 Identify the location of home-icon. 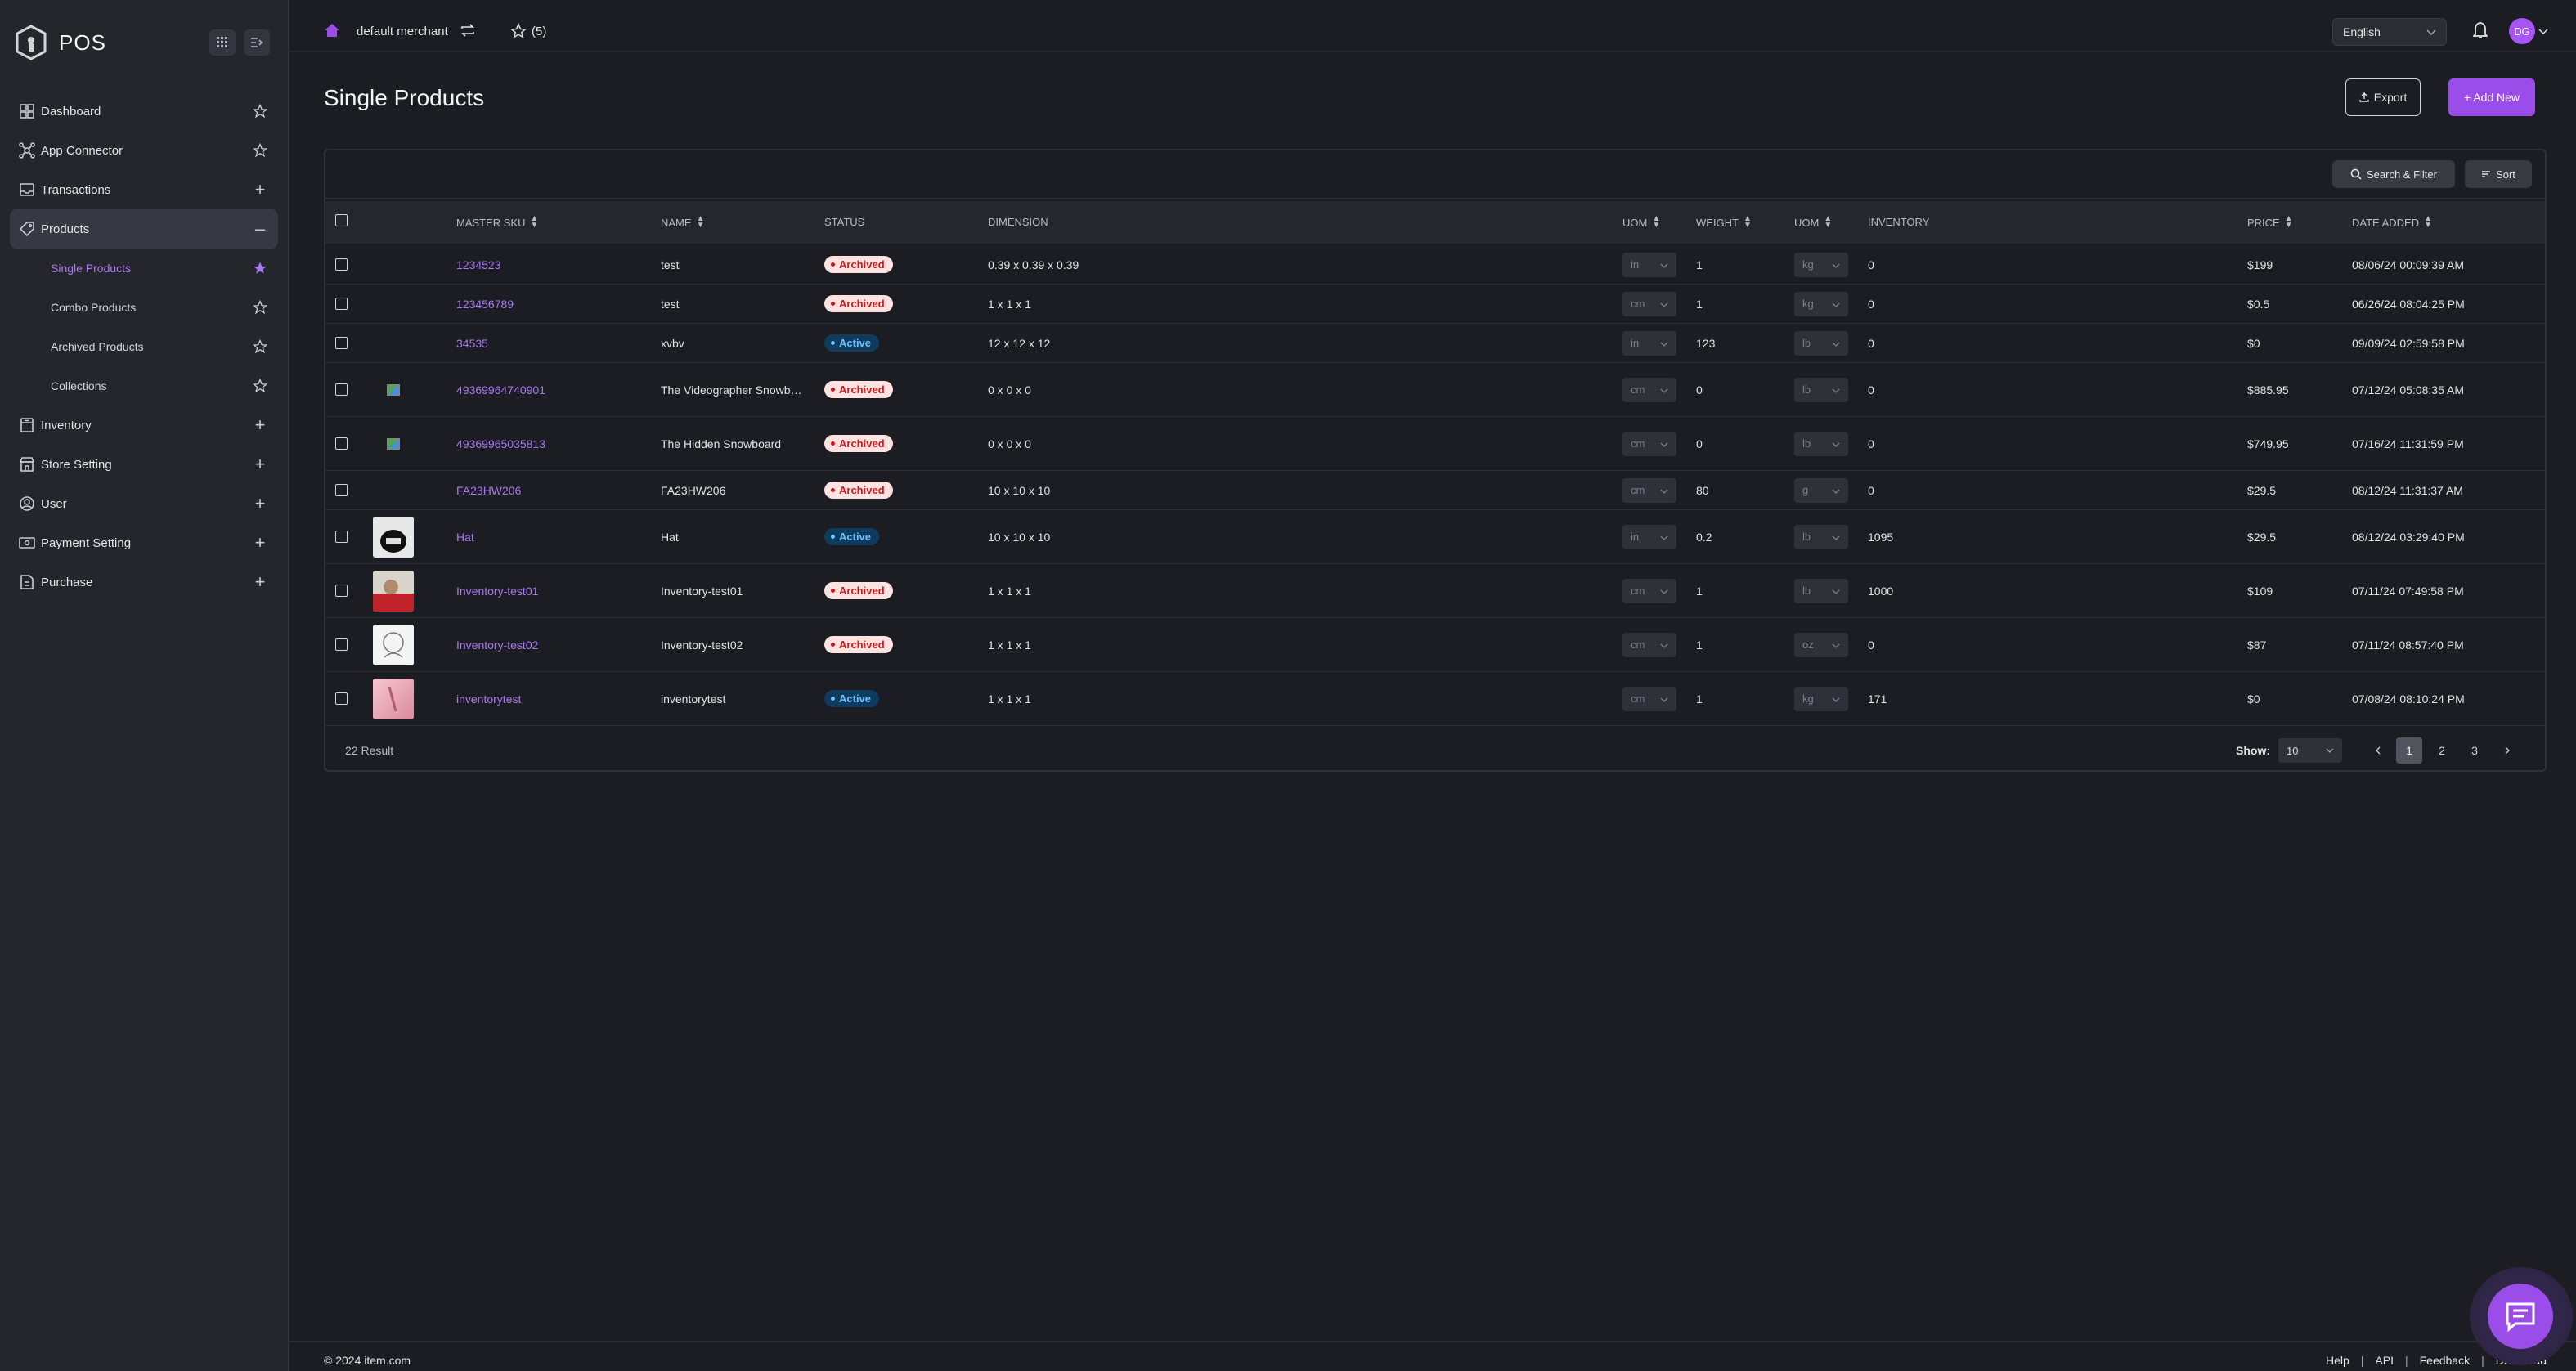
(332, 32).